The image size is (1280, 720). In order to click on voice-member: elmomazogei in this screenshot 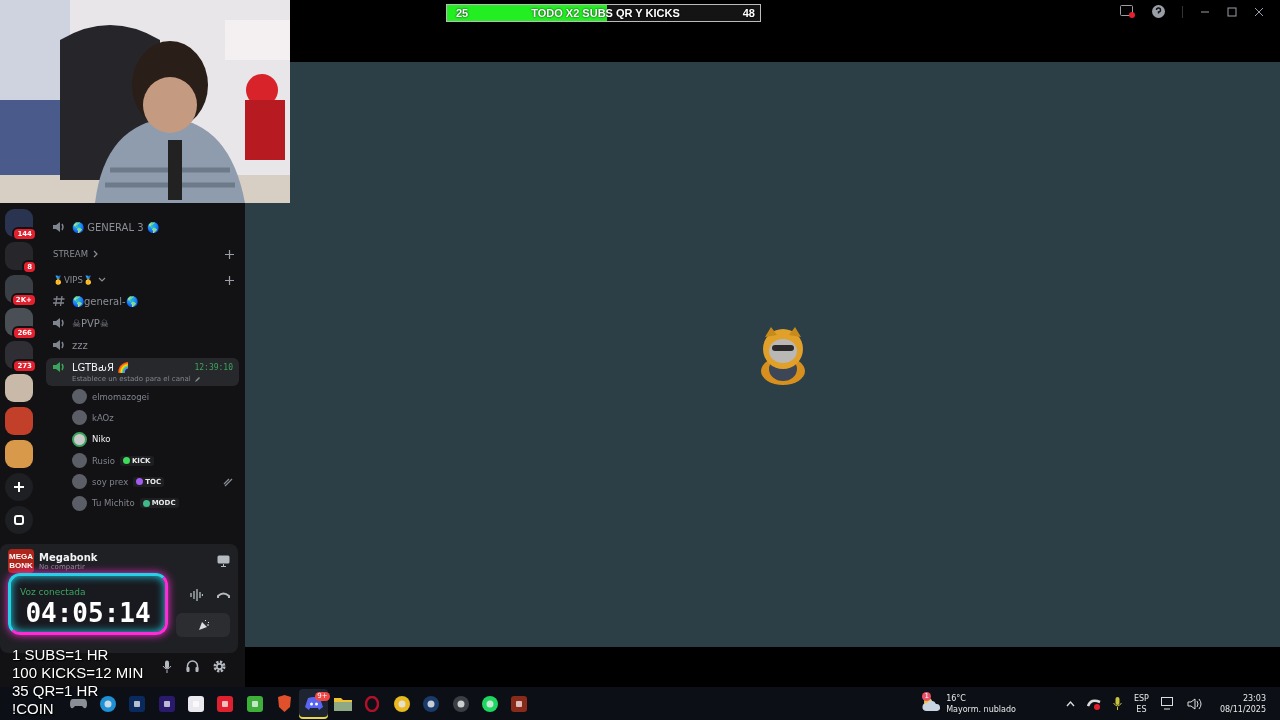, I will do `click(142, 397)`.